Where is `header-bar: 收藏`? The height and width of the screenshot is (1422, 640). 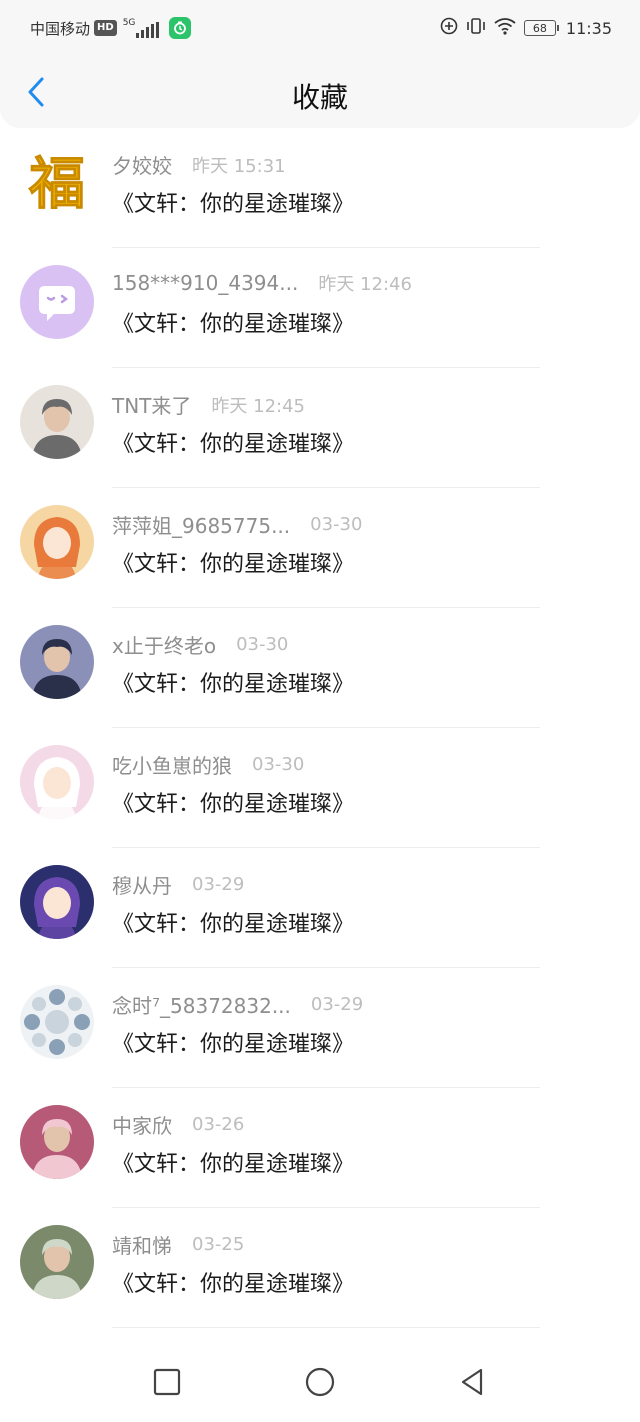 header-bar: 收藏 is located at coordinates (320, 92).